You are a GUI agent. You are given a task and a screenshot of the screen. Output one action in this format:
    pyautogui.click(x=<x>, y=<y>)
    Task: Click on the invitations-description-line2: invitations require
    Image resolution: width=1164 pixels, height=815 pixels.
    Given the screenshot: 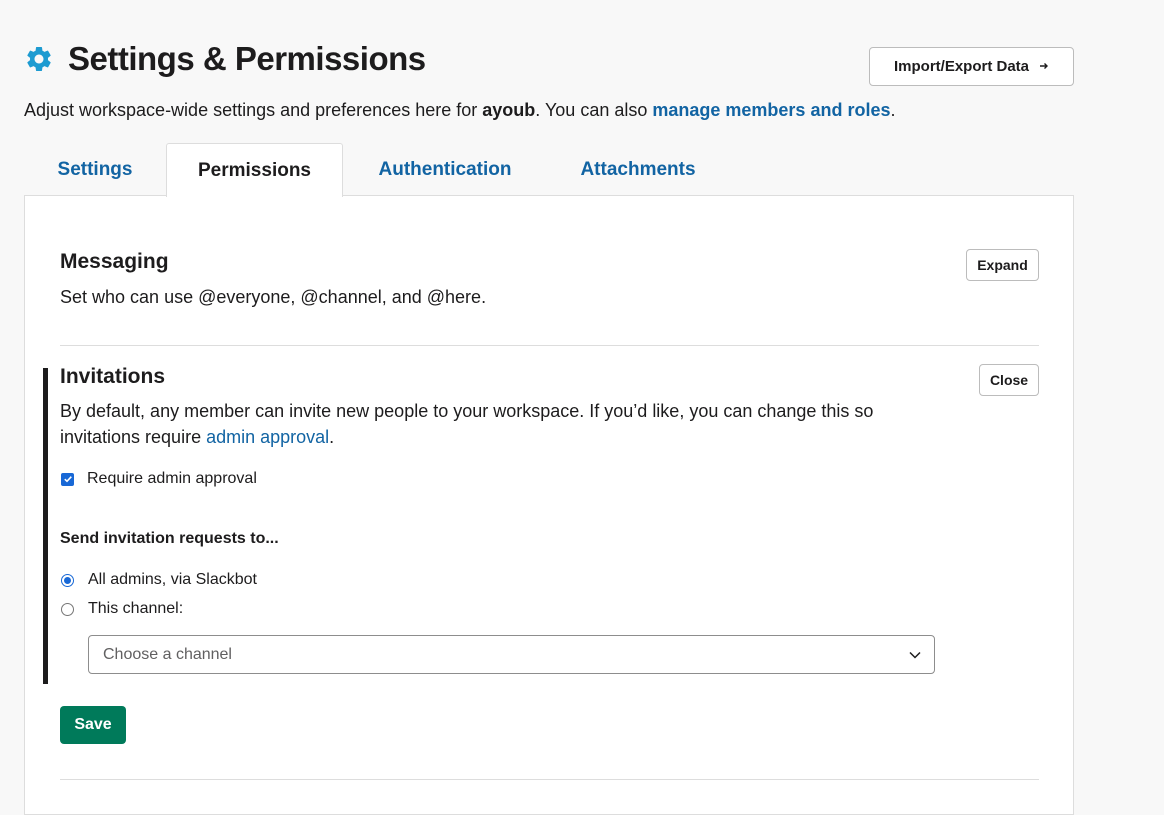 What is the action you would take?
    pyautogui.click(x=133, y=437)
    